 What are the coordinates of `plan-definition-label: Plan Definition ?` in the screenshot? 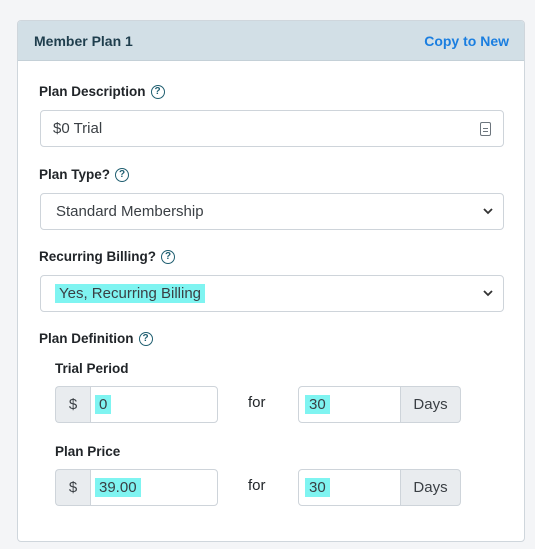 It's located at (96, 338).